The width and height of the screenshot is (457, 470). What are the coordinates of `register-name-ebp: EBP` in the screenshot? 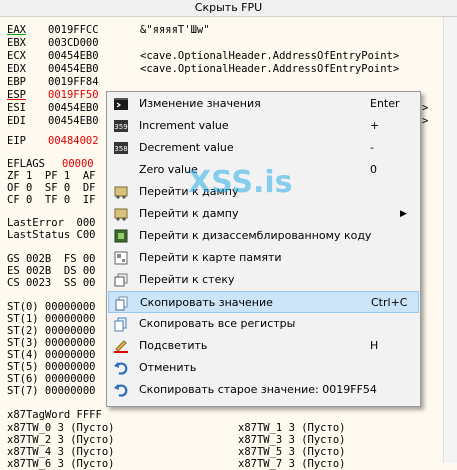 It's located at (16, 82).